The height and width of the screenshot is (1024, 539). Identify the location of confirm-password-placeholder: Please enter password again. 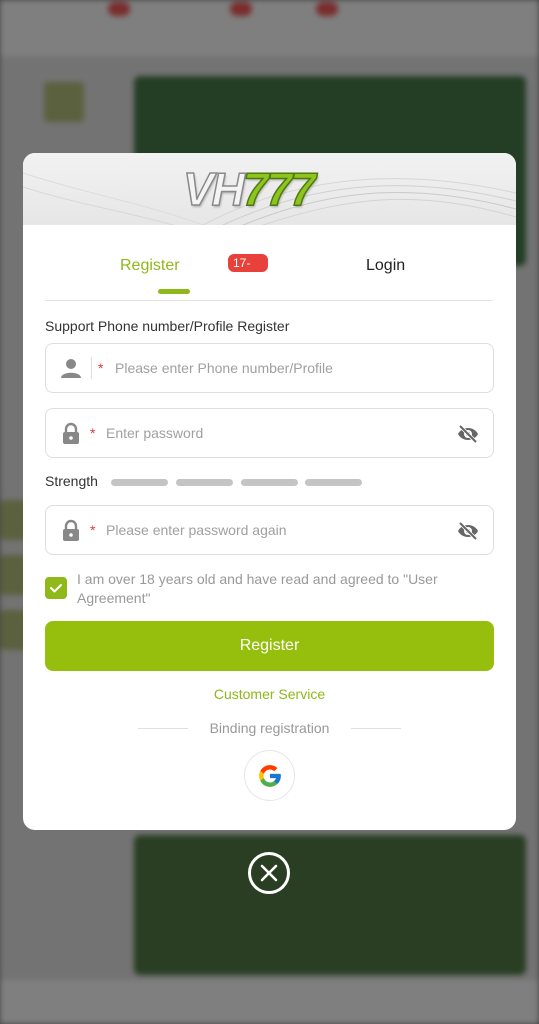
(196, 530).